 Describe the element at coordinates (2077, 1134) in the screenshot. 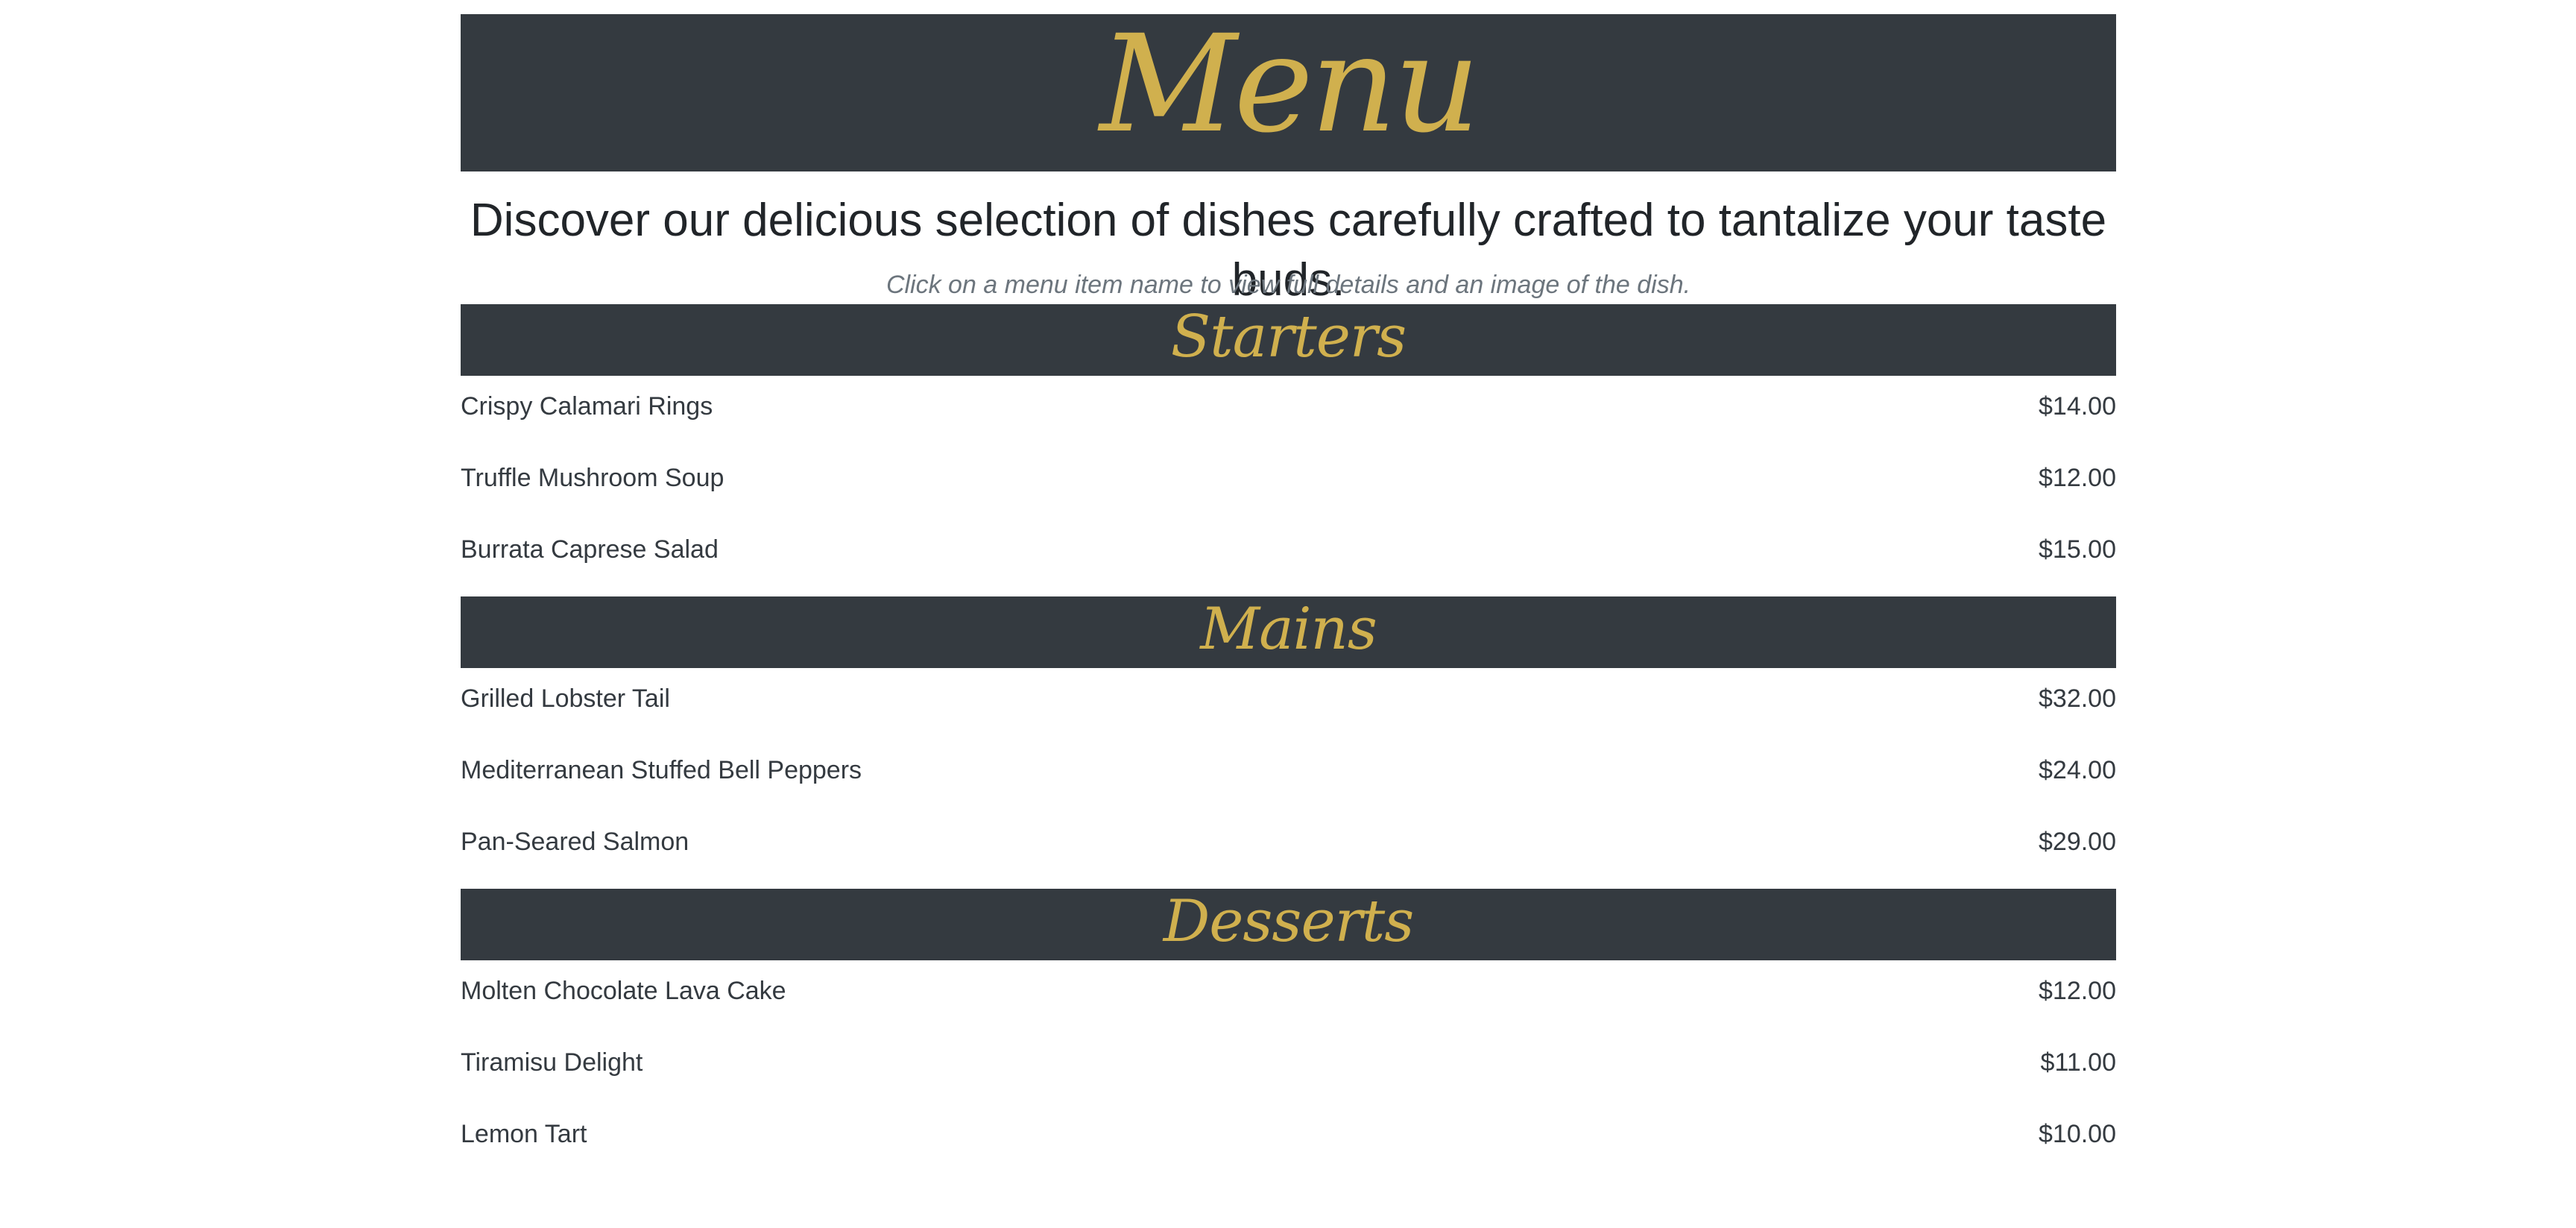

I see `menu-item-price: $10.00` at that location.